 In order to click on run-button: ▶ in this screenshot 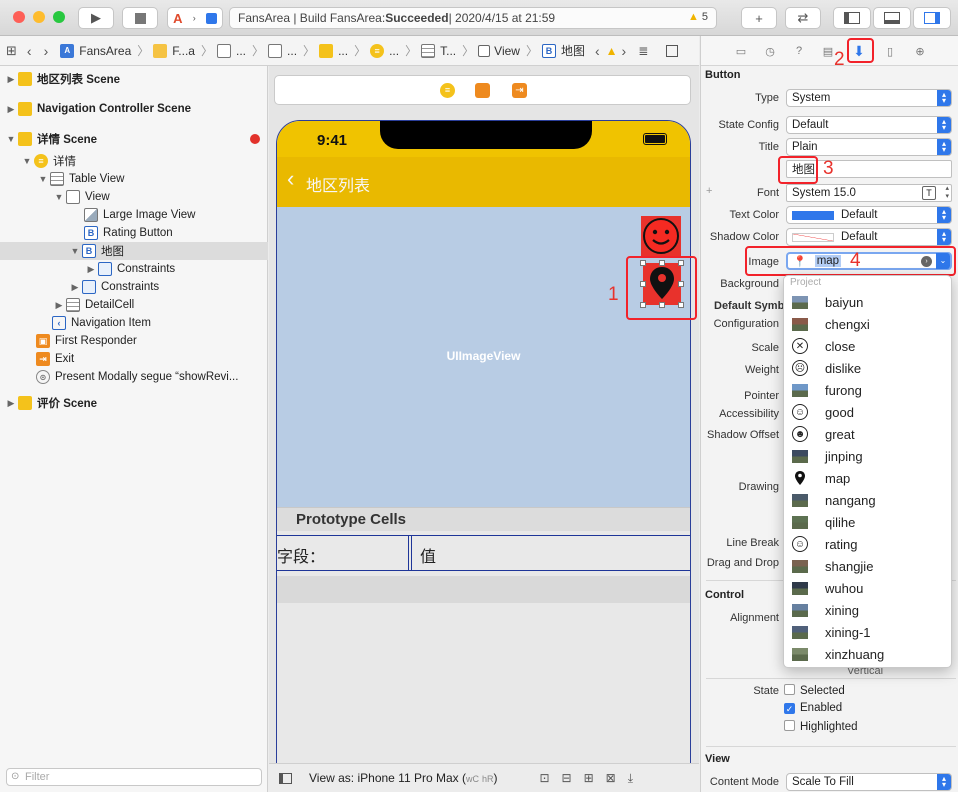, I will do `click(96, 18)`.